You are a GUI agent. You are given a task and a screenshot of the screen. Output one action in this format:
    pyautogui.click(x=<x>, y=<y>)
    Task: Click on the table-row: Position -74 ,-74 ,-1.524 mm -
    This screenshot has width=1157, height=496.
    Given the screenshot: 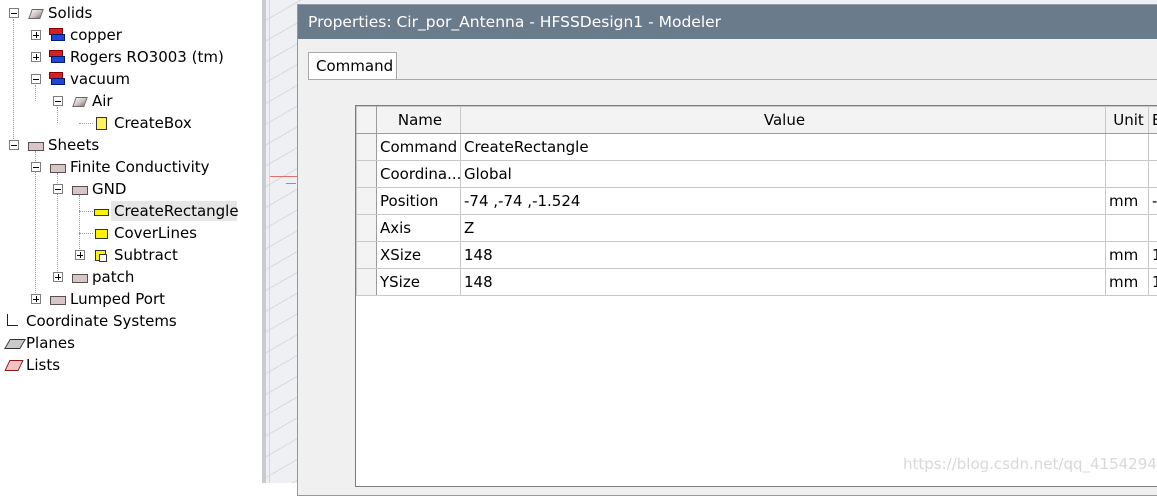 What is the action you would take?
    pyautogui.click(x=757, y=201)
    